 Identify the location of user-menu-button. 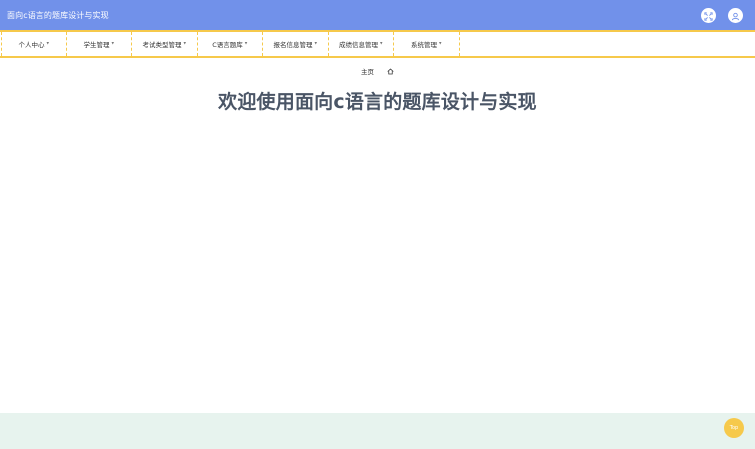
(735, 15).